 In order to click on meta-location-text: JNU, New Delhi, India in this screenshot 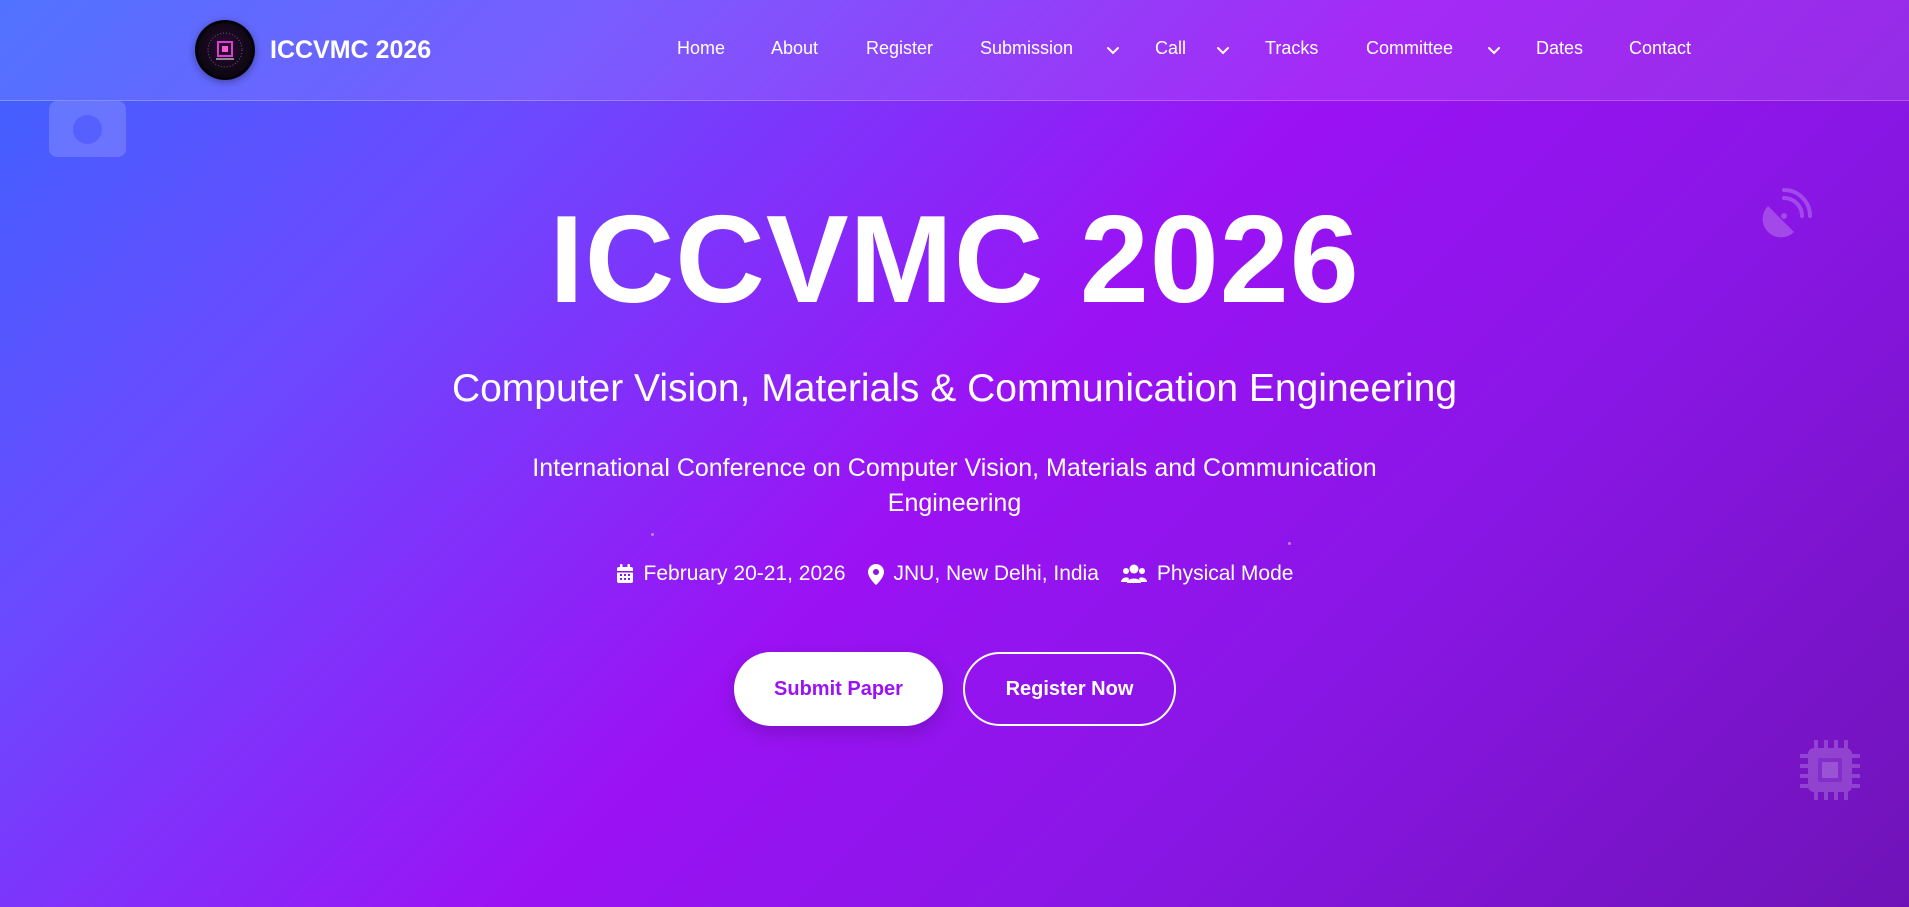, I will do `click(996, 573)`.